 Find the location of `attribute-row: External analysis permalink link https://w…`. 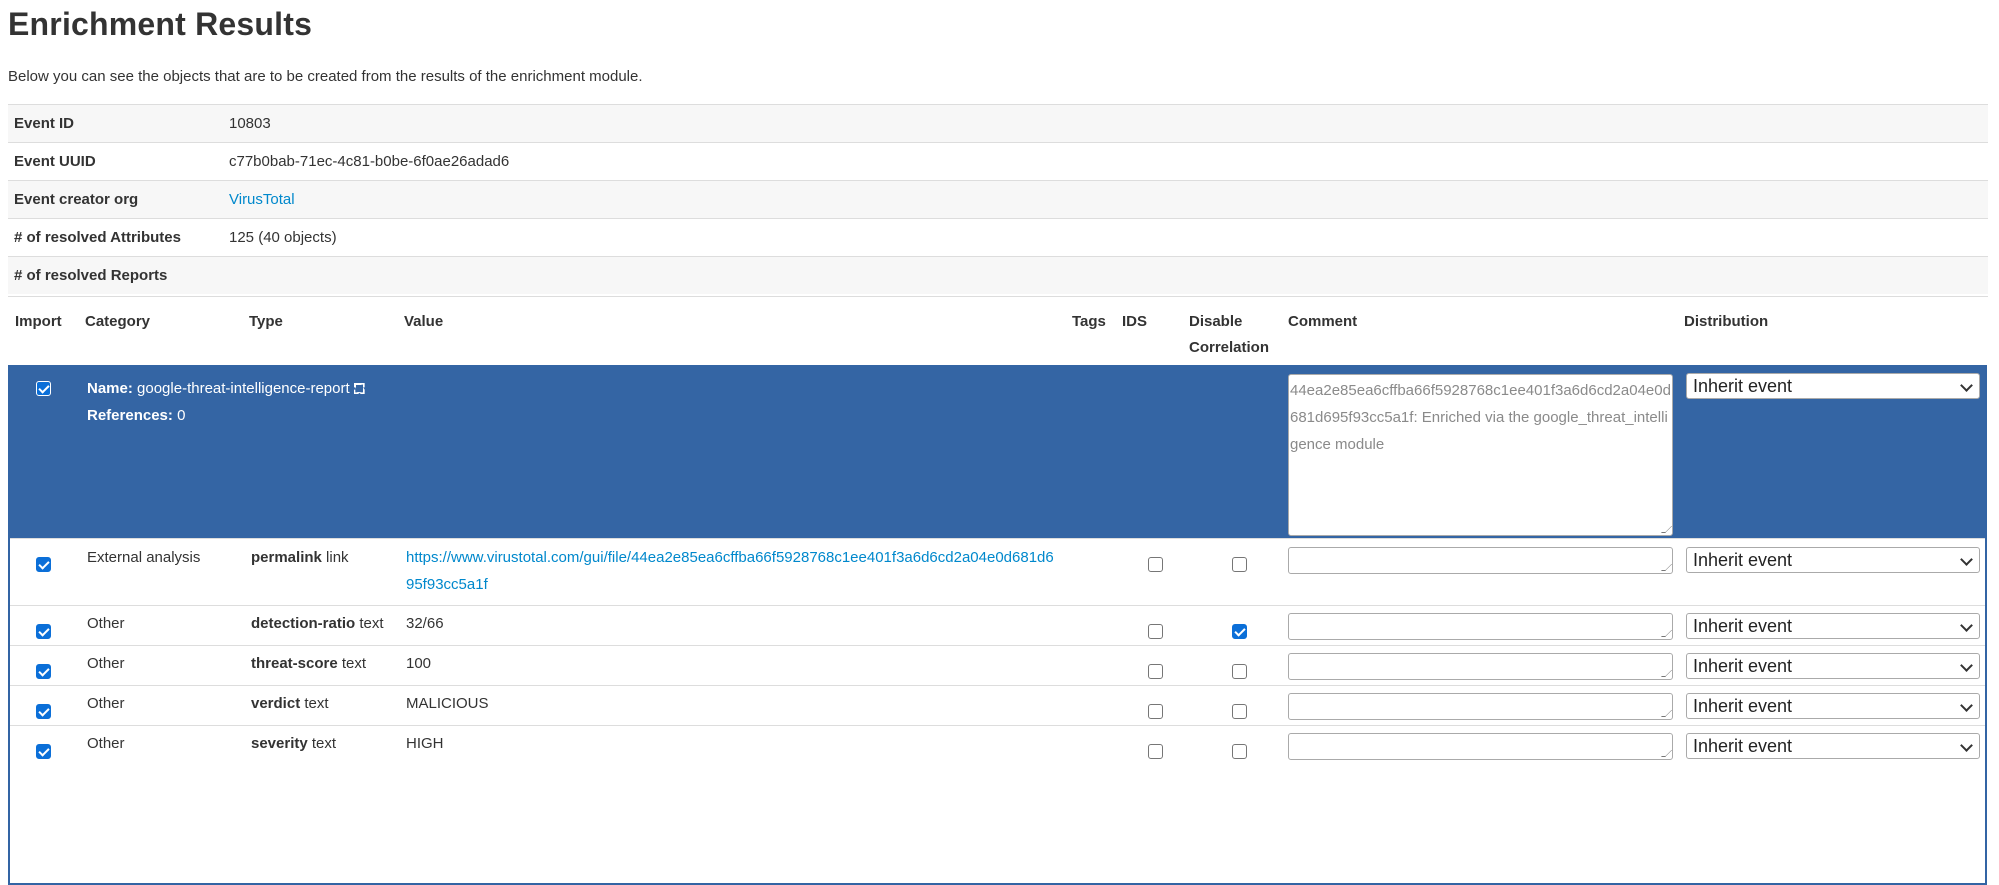

attribute-row: External analysis permalink link https://w… is located at coordinates (997, 571).